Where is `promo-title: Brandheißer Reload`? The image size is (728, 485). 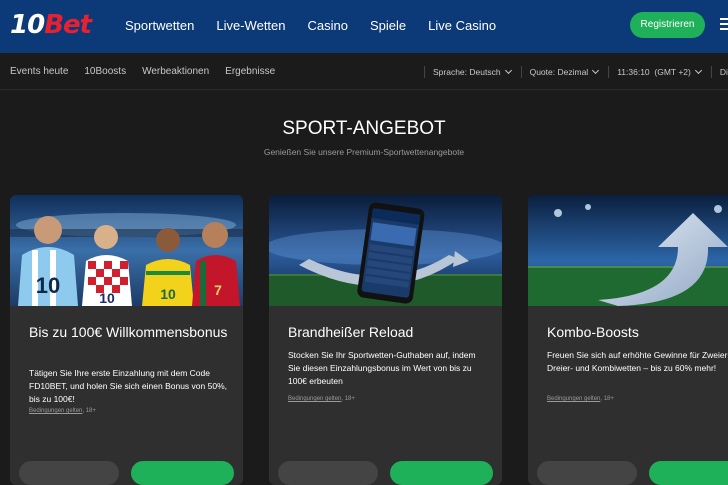 promo-title: Brandheißer Reload is located at coordinates (351, 332).